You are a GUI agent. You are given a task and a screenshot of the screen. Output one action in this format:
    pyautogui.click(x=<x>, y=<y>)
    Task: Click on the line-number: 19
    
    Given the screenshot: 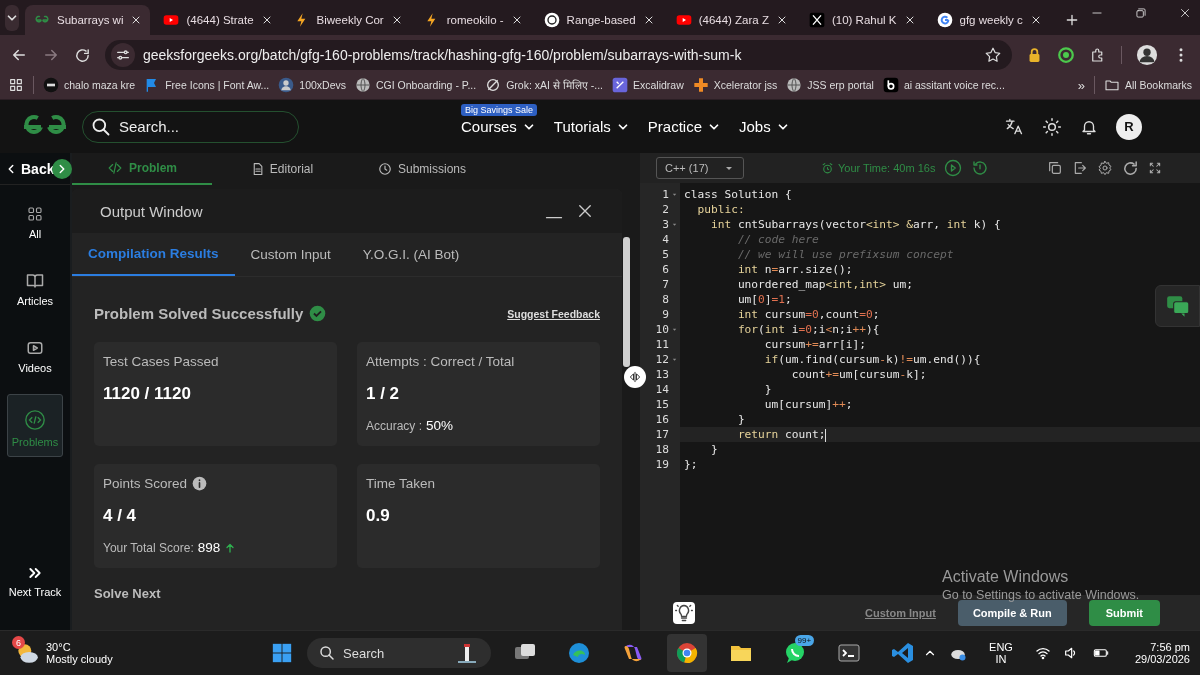 What is the action you would take?
    pyautogui.click(x=662, y=464)
    